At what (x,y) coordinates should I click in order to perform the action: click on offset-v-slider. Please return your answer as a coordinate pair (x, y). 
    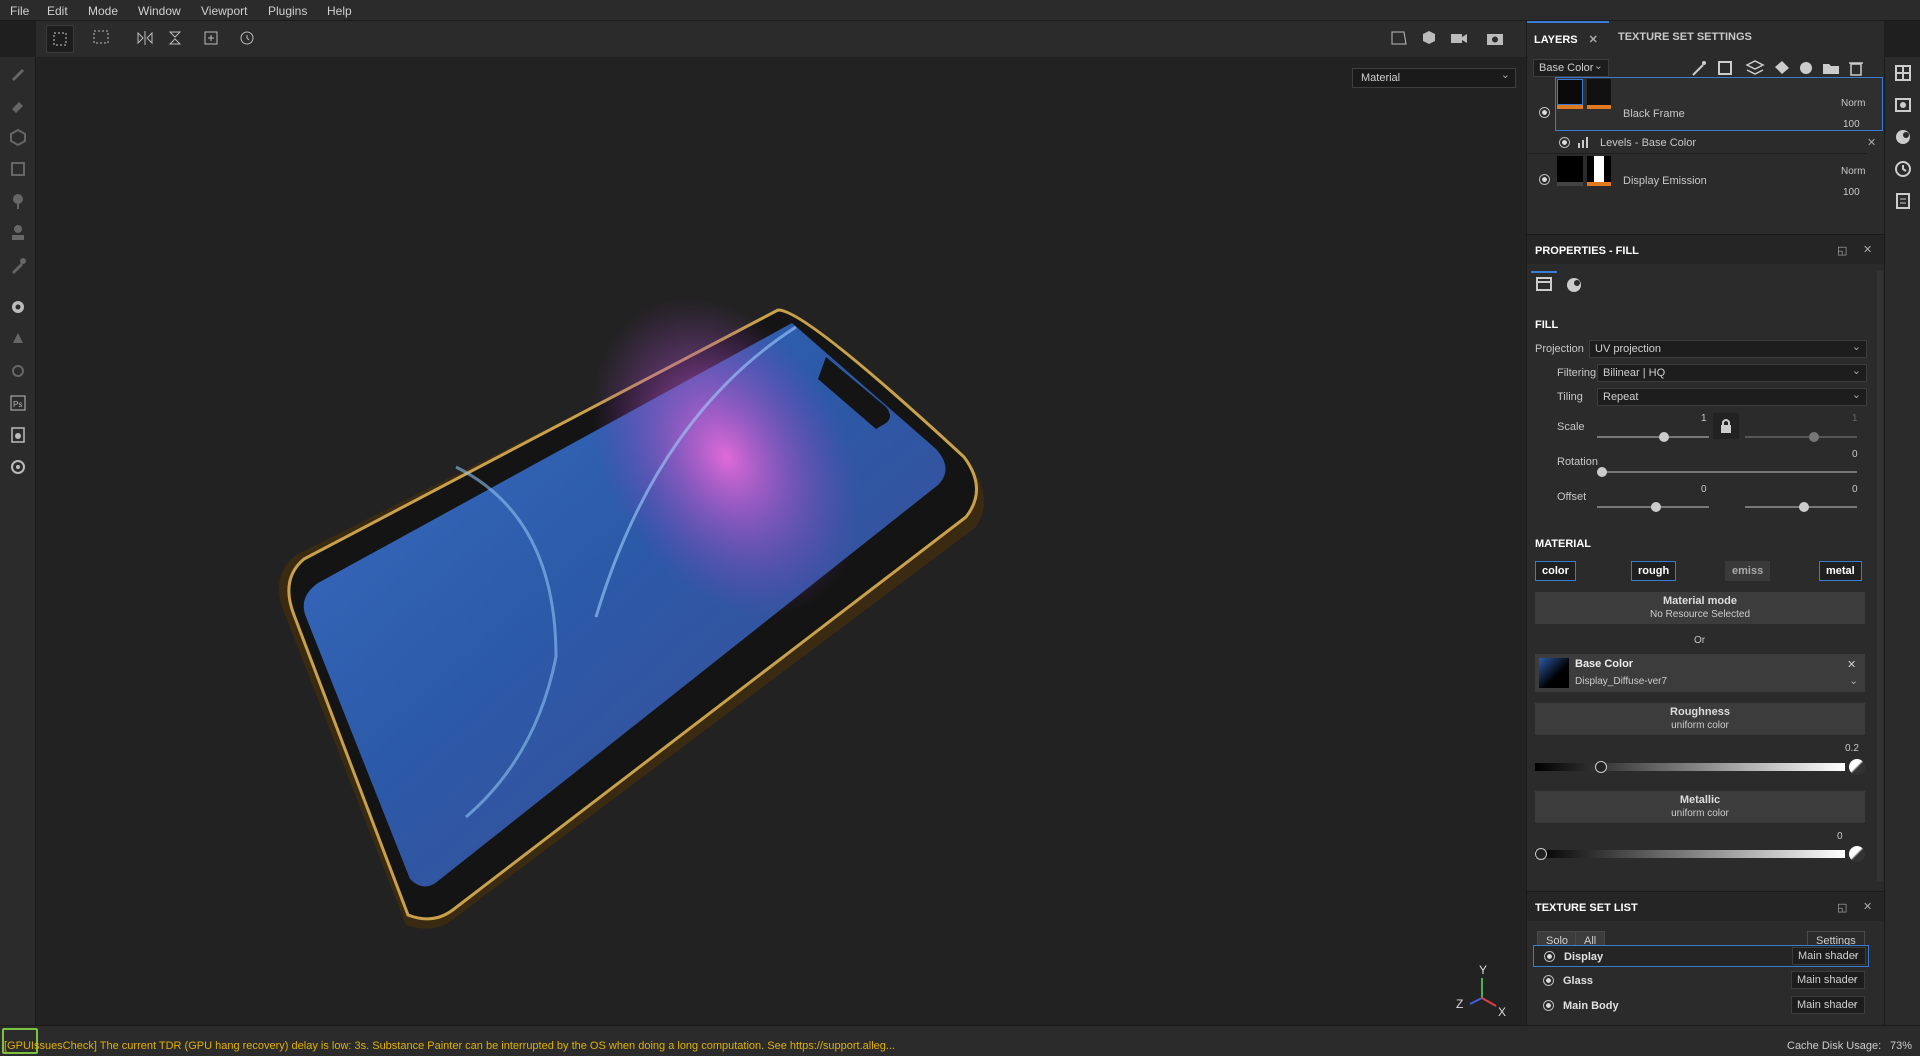
    Looking at the image, I should click on (1801, 507).